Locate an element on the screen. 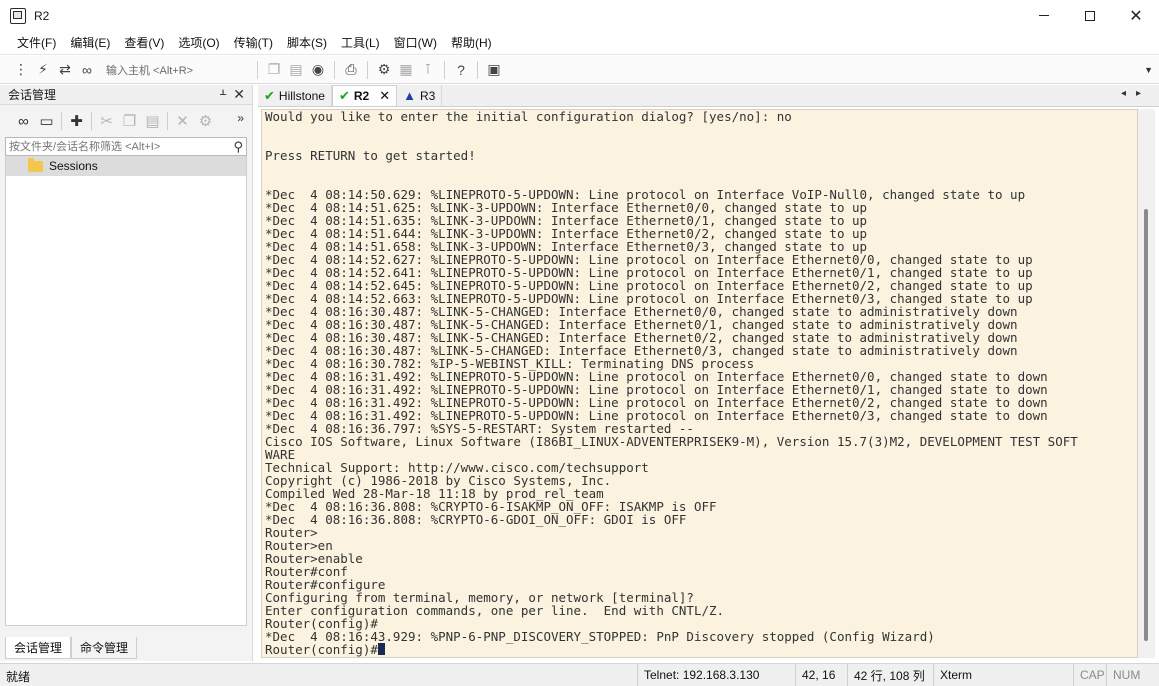 The width and height of the screenshot is (1159, 686). copy-icon: ❐ is located at coordinates (274, 70).